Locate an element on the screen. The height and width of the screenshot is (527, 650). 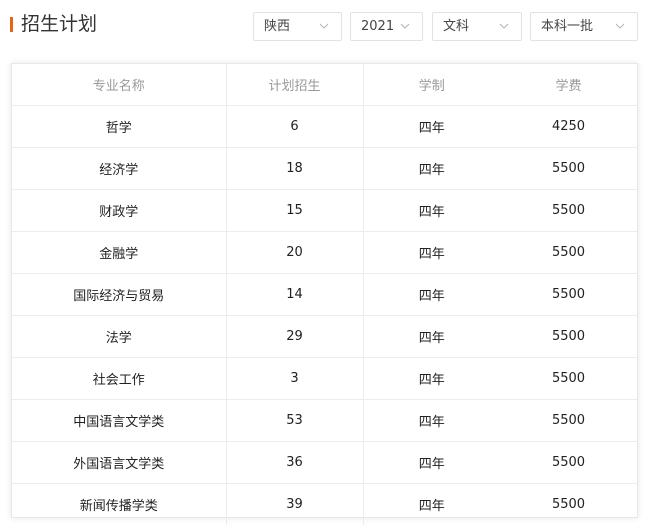
cell-major: 财政学 is located at coordinates (119, 210).